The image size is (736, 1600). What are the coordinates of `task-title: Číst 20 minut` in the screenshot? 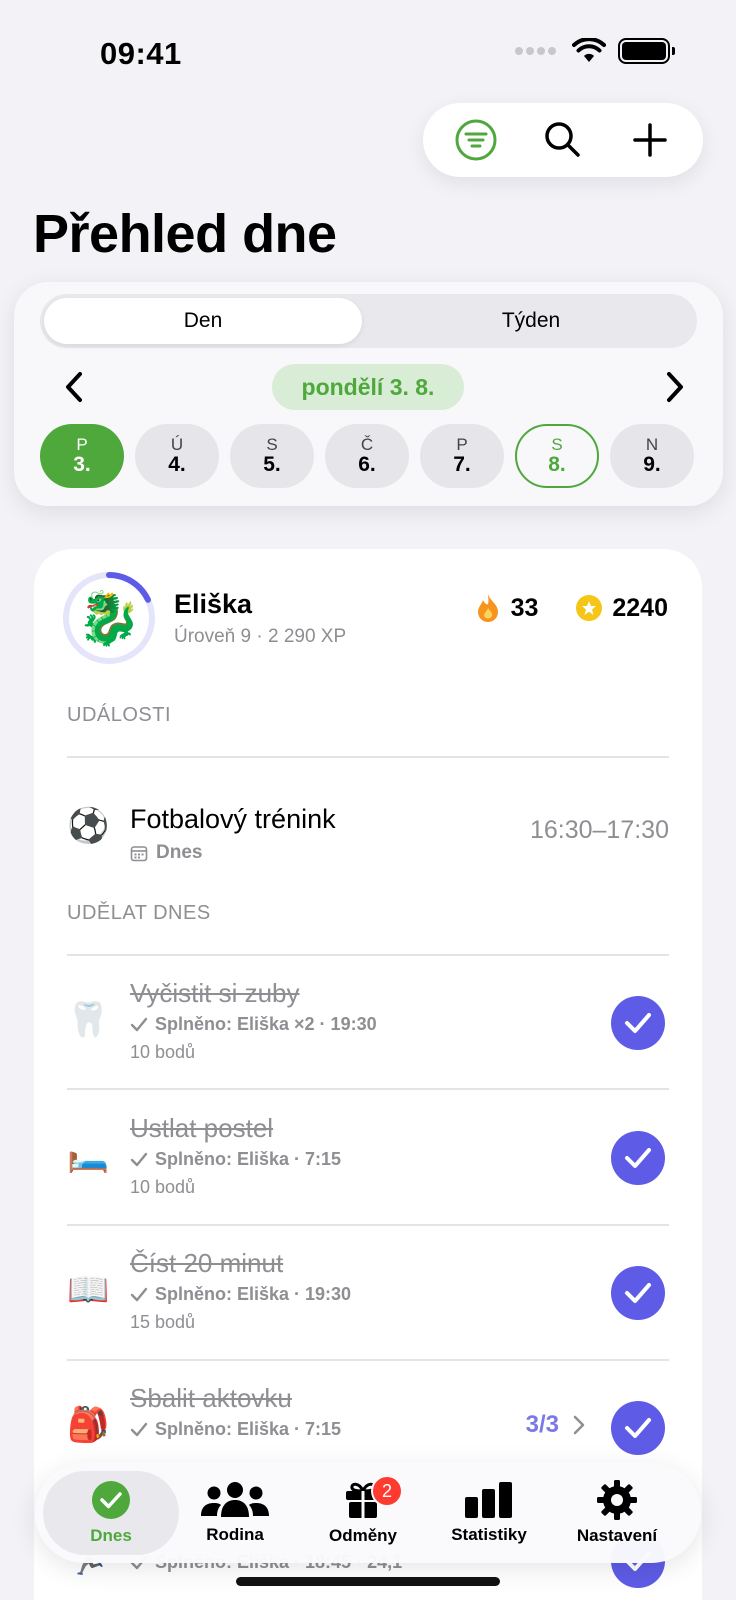 It's located at (207, 1263).